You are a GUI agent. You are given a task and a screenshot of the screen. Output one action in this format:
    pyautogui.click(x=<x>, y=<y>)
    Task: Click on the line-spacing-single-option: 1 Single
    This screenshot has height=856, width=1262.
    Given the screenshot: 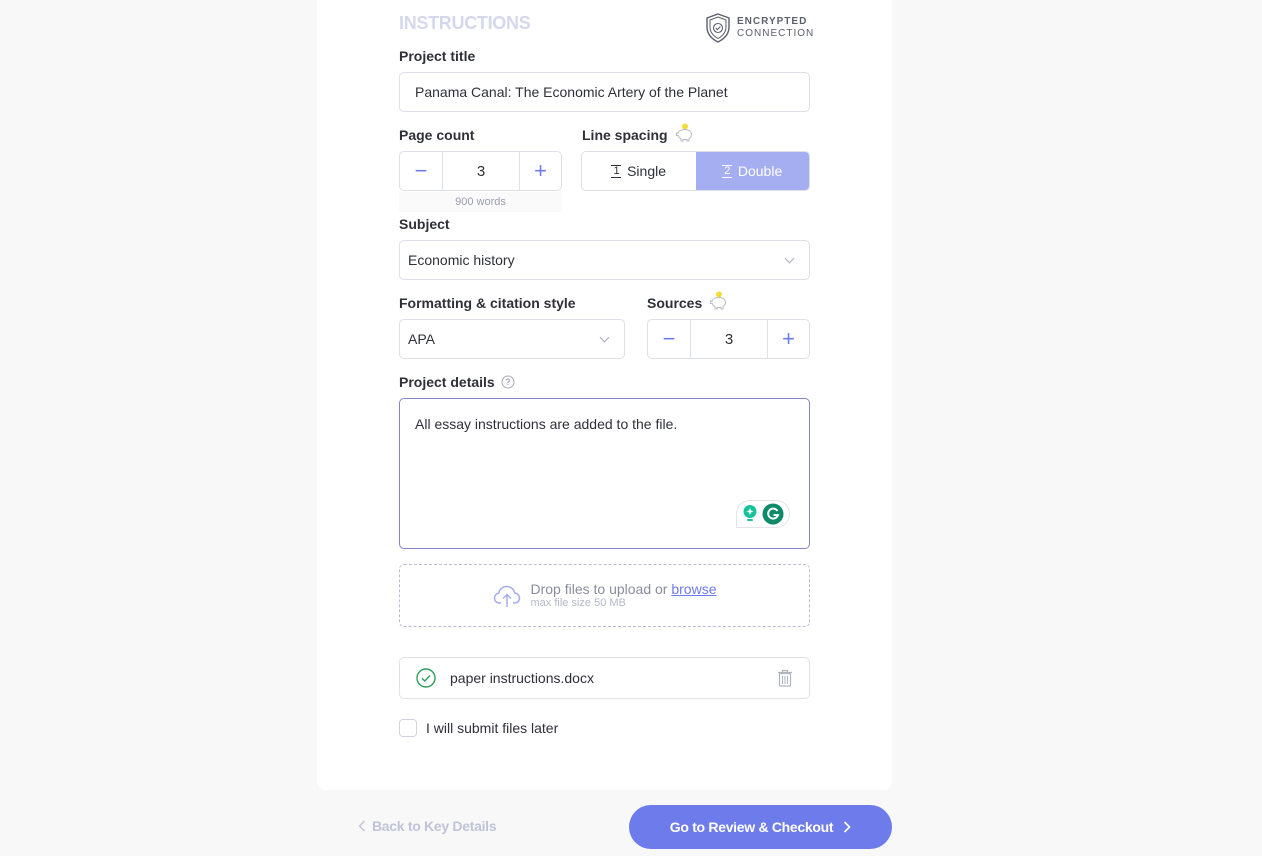 What is the action you would take?
    pyautogui.click(x=639, y=171)
    